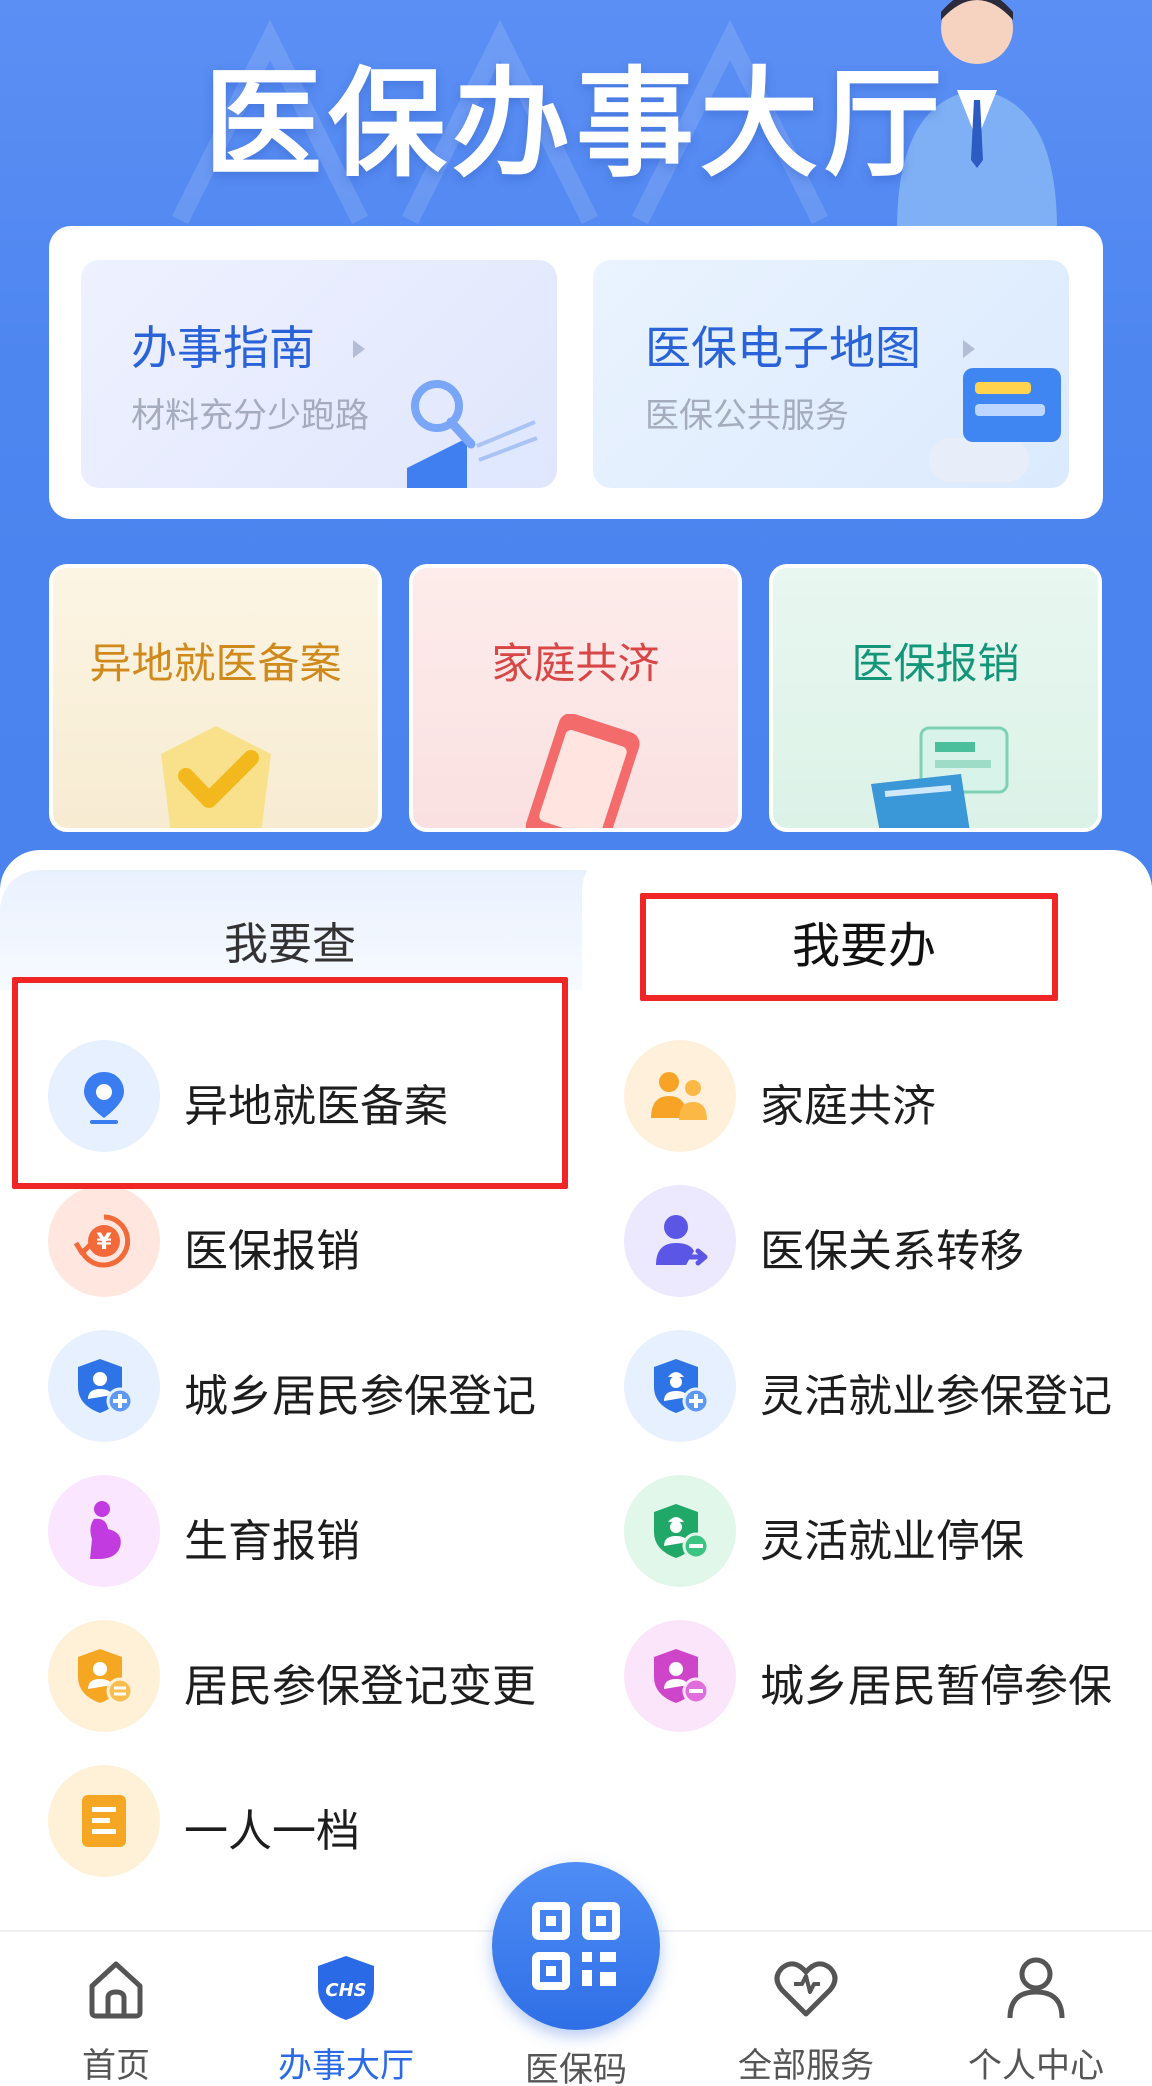  Describe the element at coordinates (575, 124) in the screenshot. I see `page-title: 医保办事大厅` at that location.